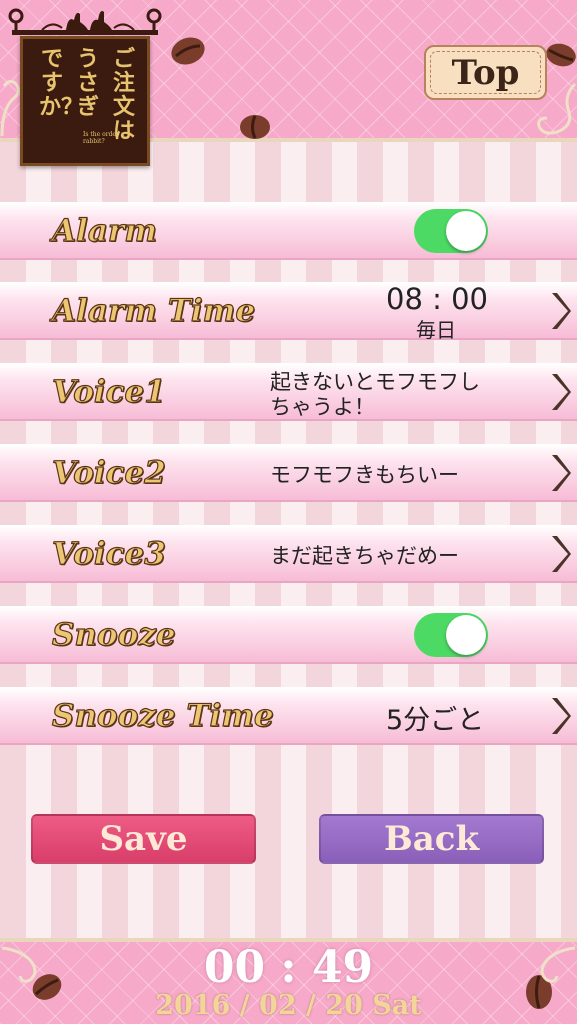 Image resolution: width=577 pixels, height=1024 pixels. Describe the element at coordinates (364, 475) in the screenshot. I see `voice2-value: モフモフきもちいー` at that location.